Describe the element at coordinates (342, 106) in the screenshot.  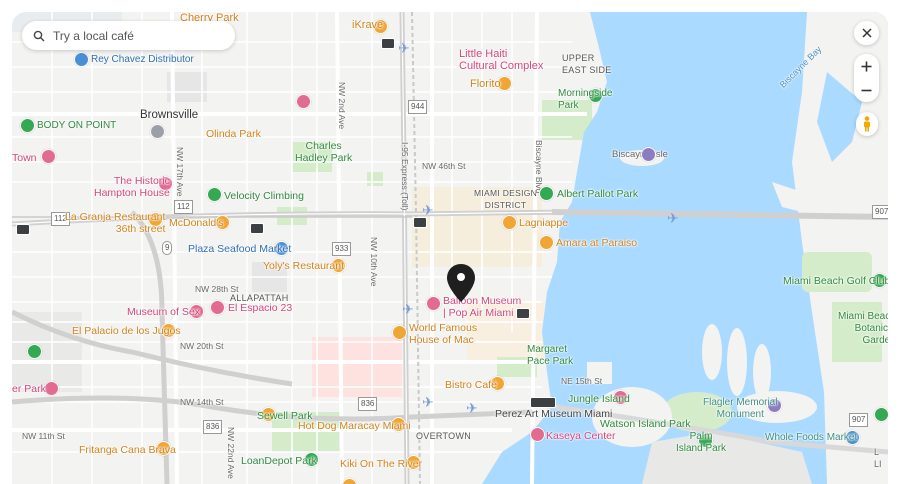
I see `street-nw-2nd-ave: NW 2nd Ave` at that location.